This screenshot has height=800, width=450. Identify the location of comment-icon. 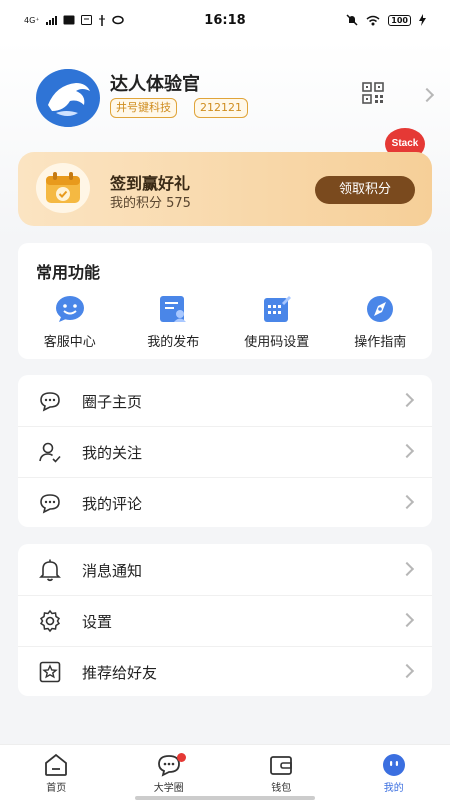
(50, 504).